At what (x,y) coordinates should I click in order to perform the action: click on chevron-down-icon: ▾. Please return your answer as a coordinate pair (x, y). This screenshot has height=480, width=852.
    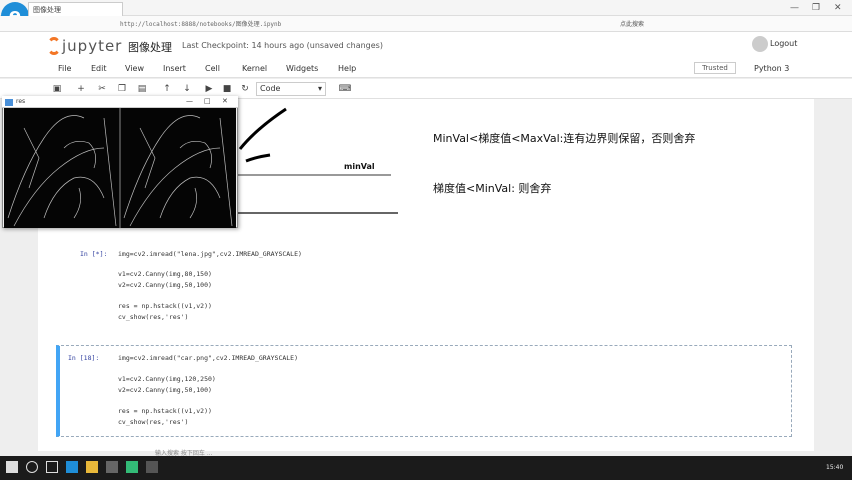
    Looking at the image, I should click on (319, 88).